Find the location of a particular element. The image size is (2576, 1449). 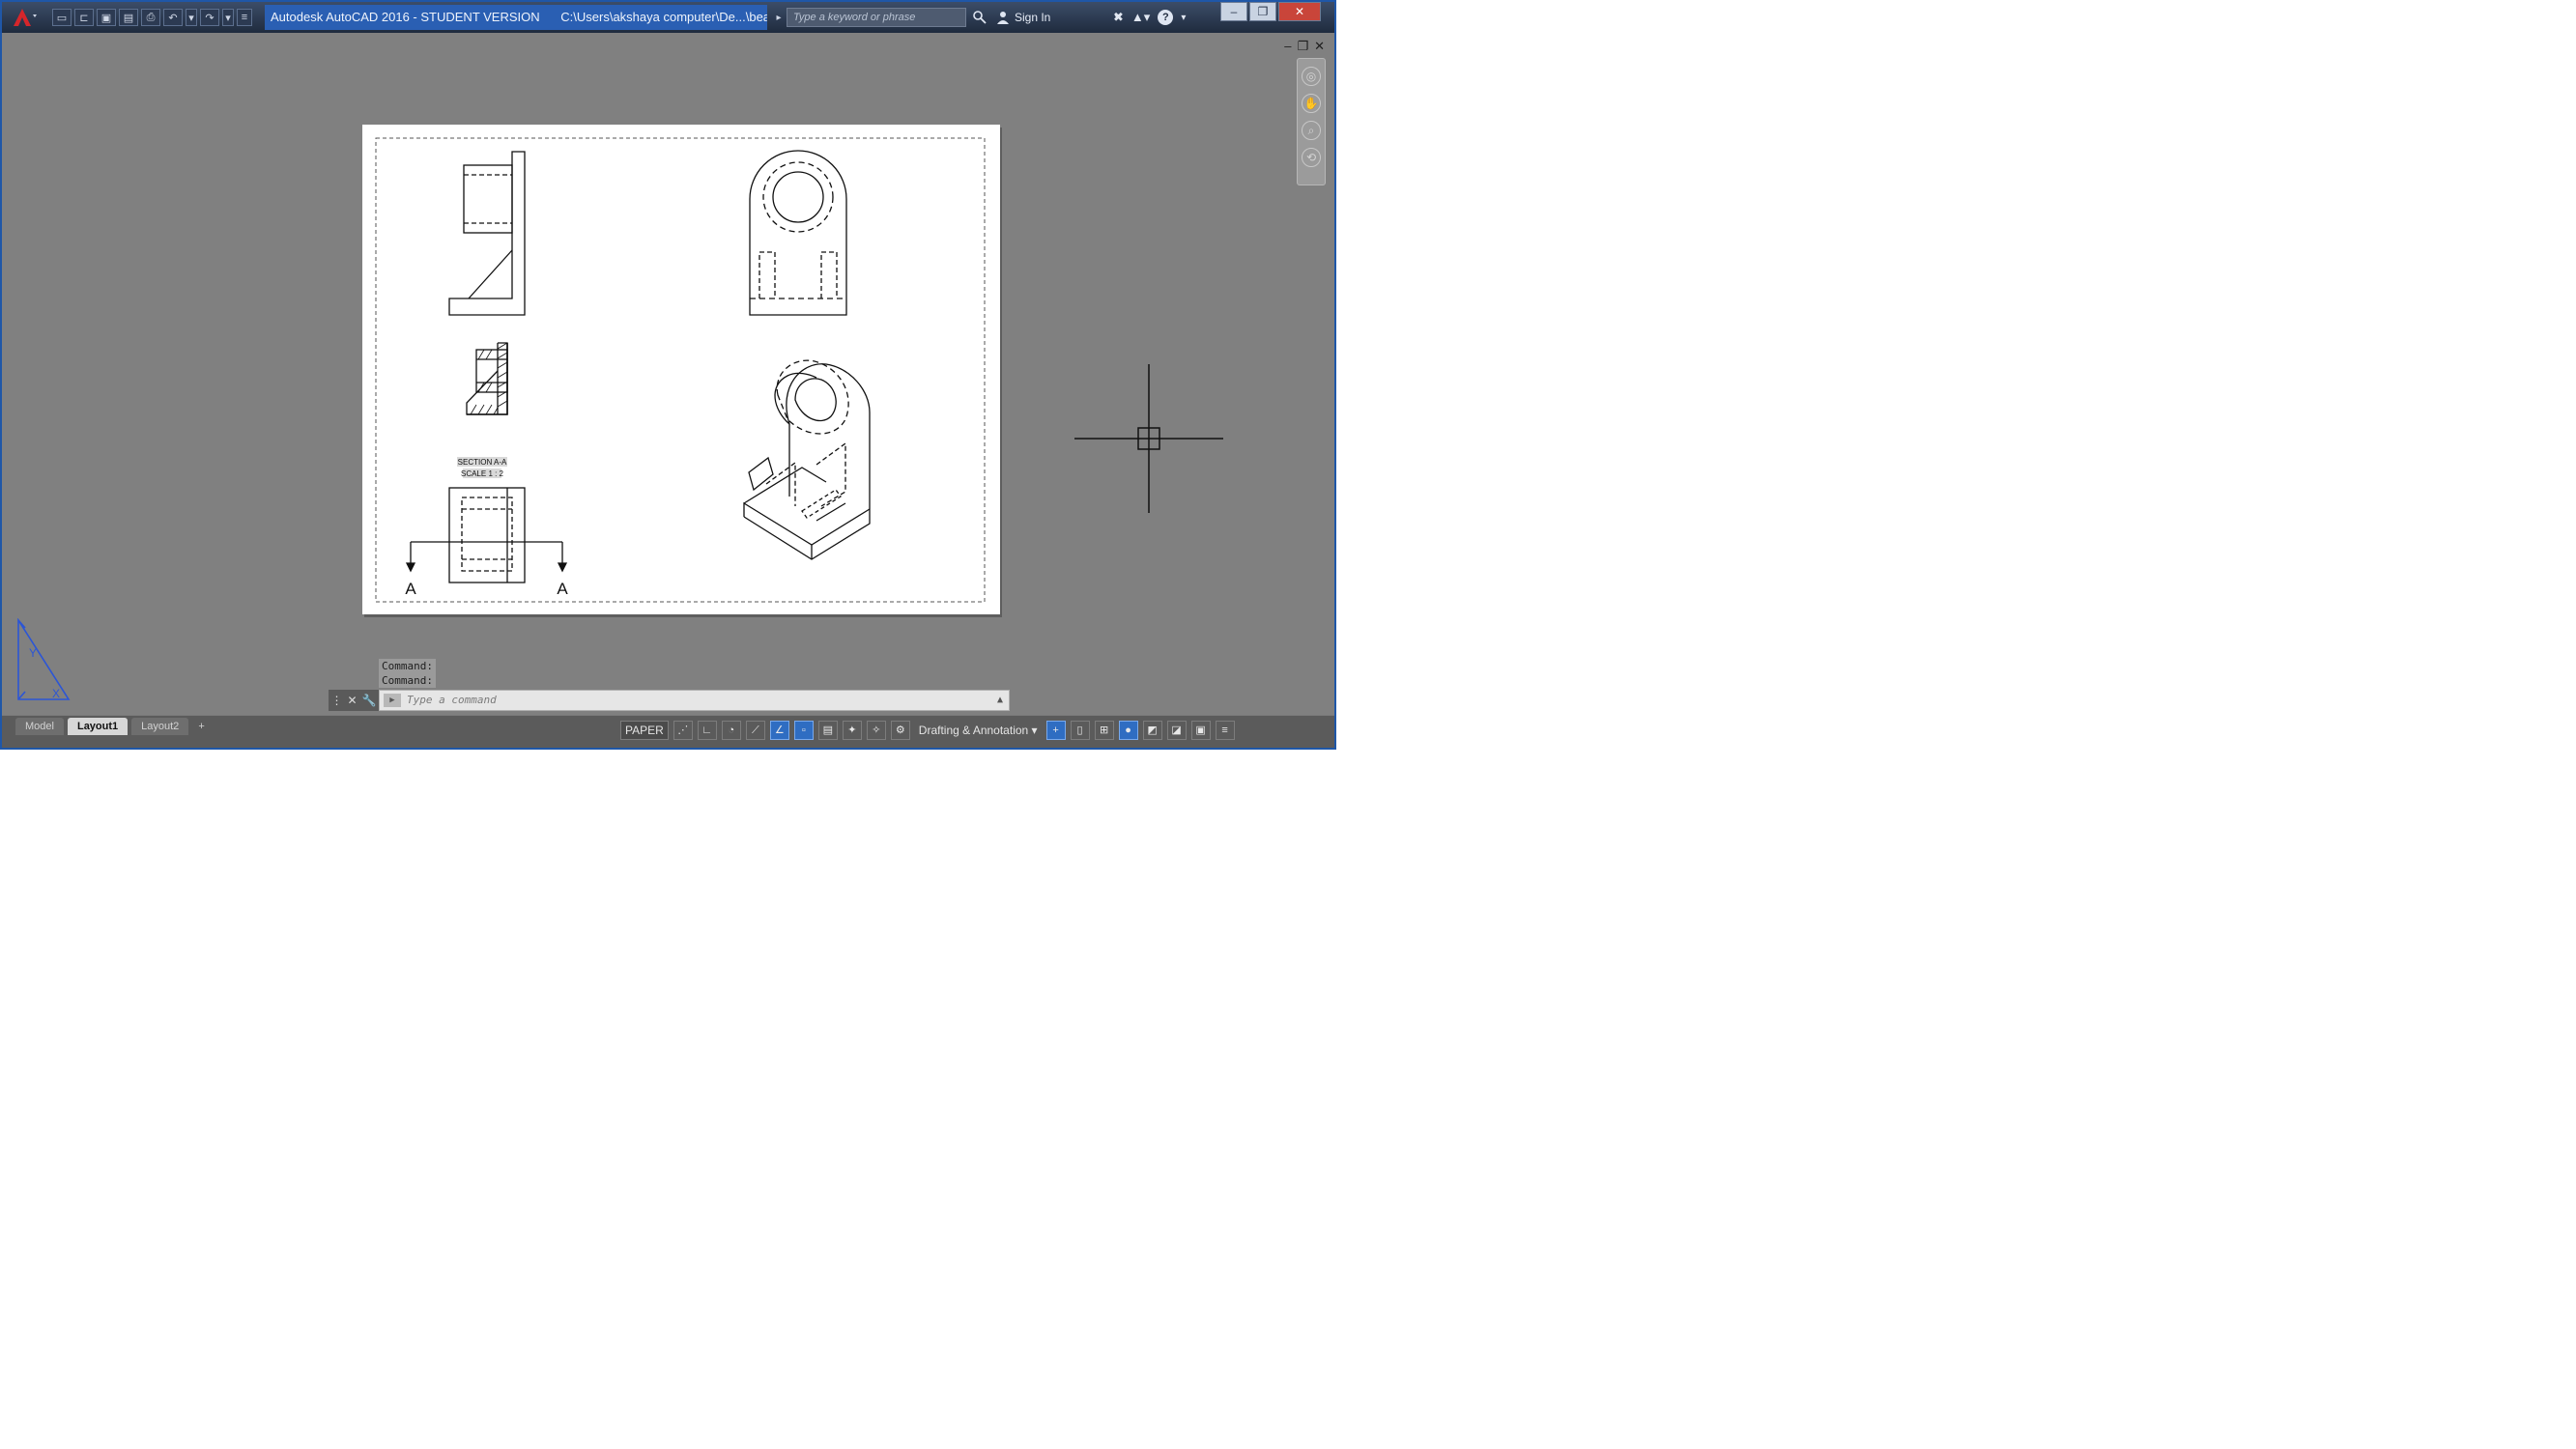

paper-space-toggle: PAPER is located at coordinates (644, 730).